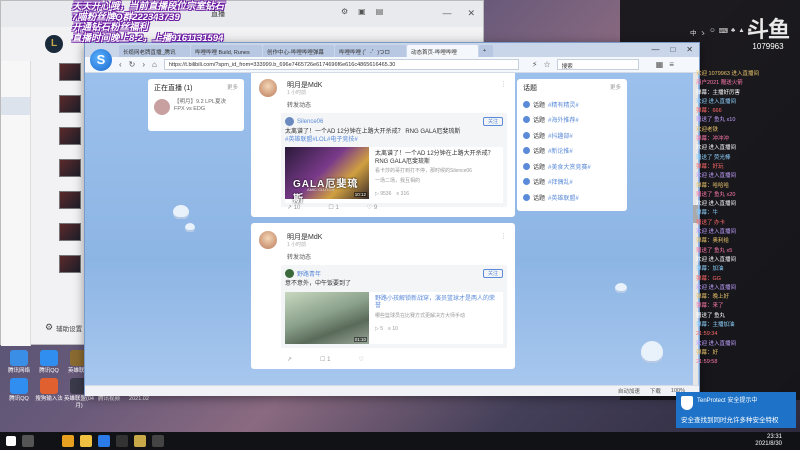 The height and width of the screenshot is (450, 800). Describe the element at coordinates (442, 51) in the screenshot. I see `browser-tab-active: 动态首页-哔哩哔哩` at that location.